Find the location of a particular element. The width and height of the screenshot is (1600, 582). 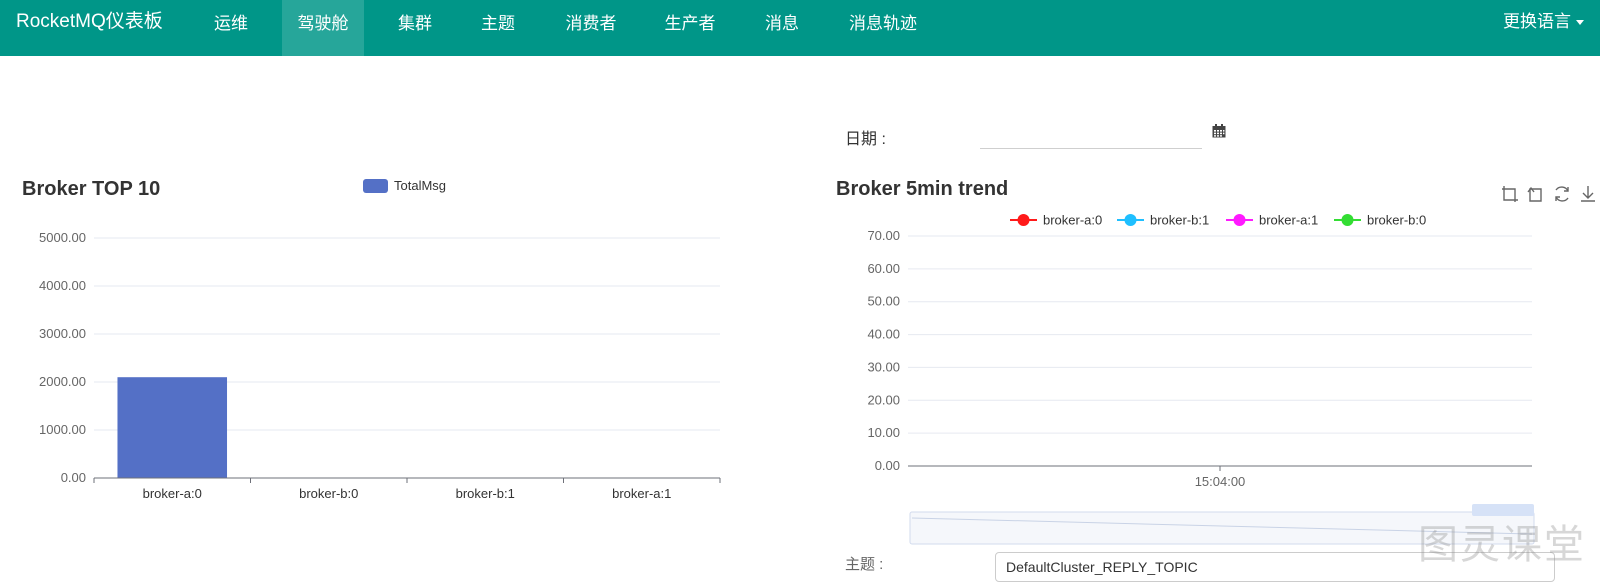

nav-item-ops: 运维 is located at coordinates (231, 28).